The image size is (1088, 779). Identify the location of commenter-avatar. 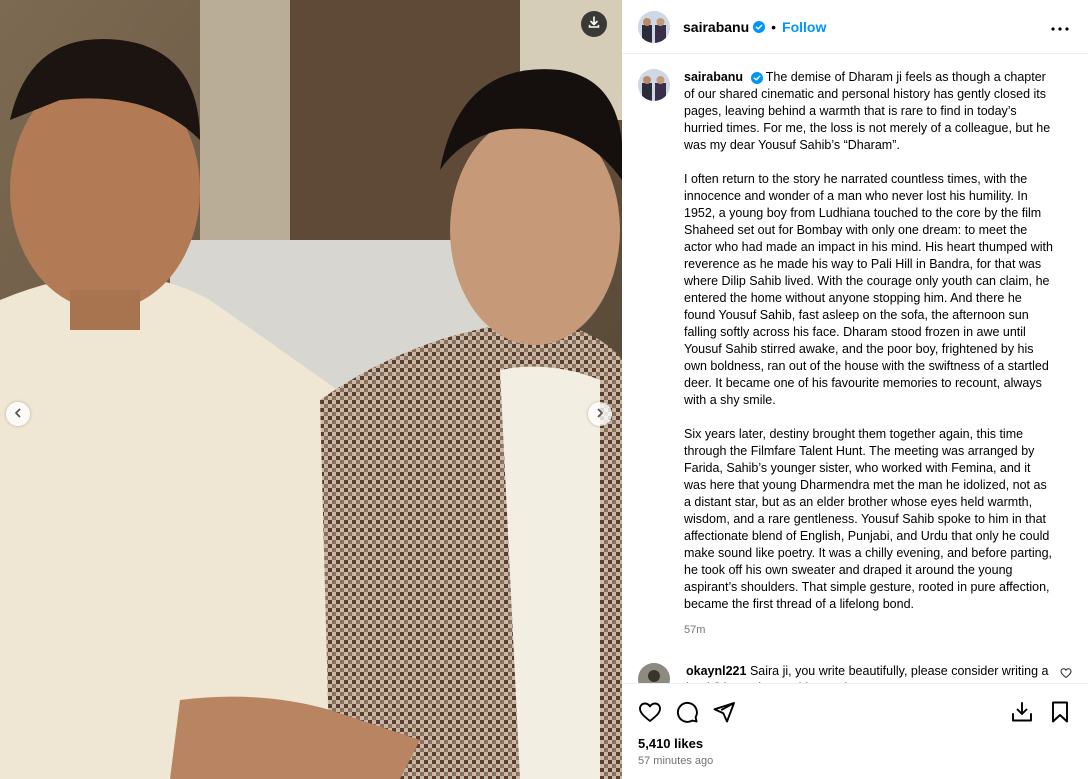
(654, 673).